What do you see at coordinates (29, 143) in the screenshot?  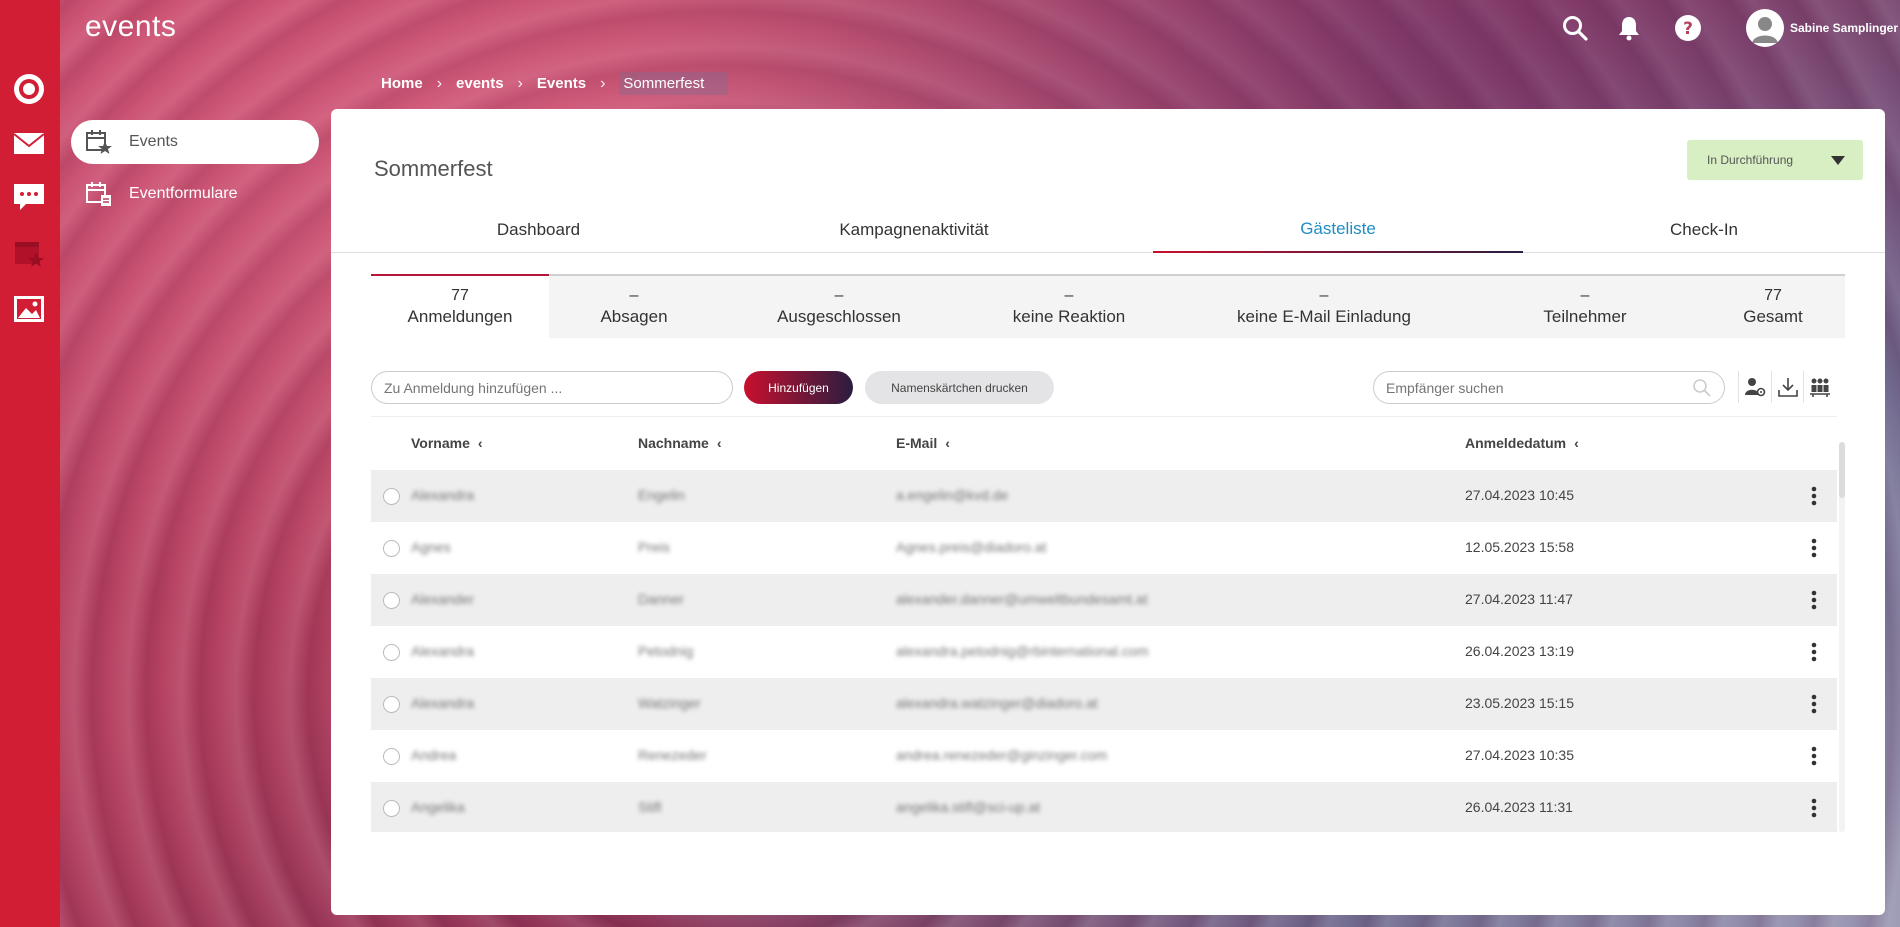 I see `mail-icon` at bounding box center [29, 143].